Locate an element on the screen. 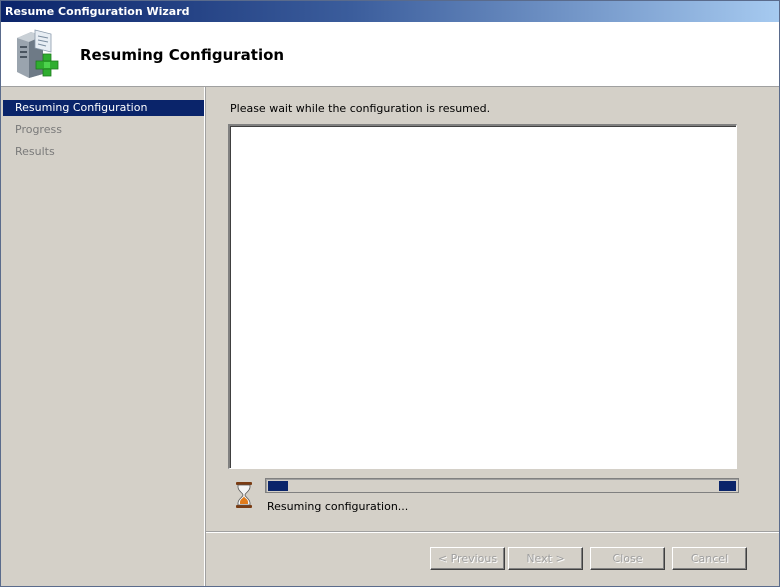 The height and width of the screenshot is (587, 780). close-button: Close is located at coordinates (627, 558).